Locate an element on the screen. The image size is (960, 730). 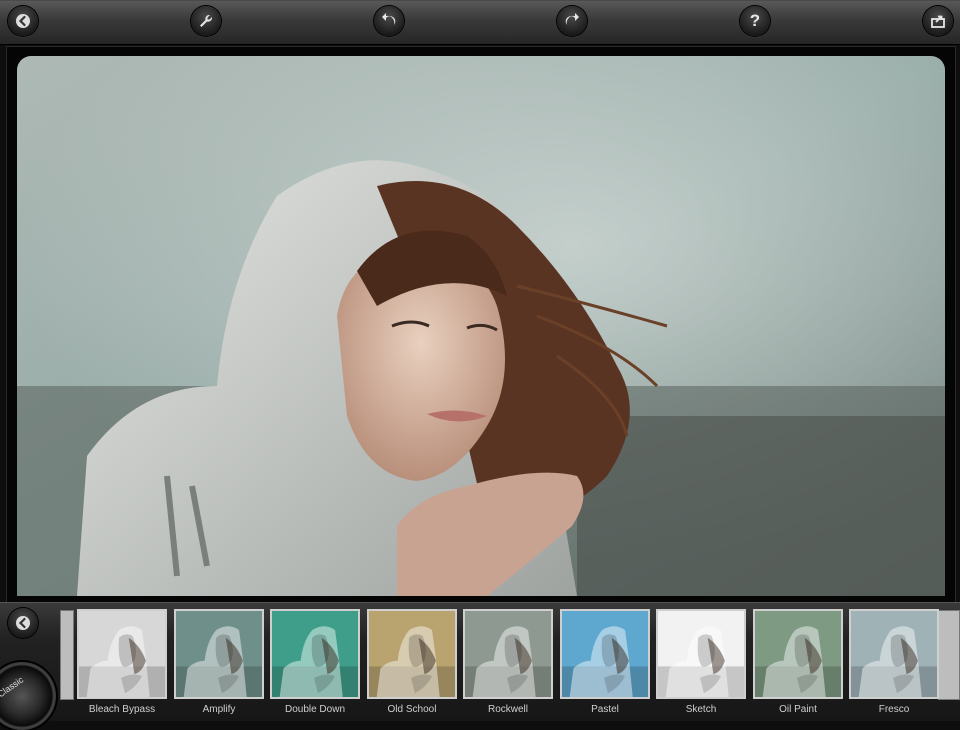
help-glyph: ? is located at coordinates (755, 20).